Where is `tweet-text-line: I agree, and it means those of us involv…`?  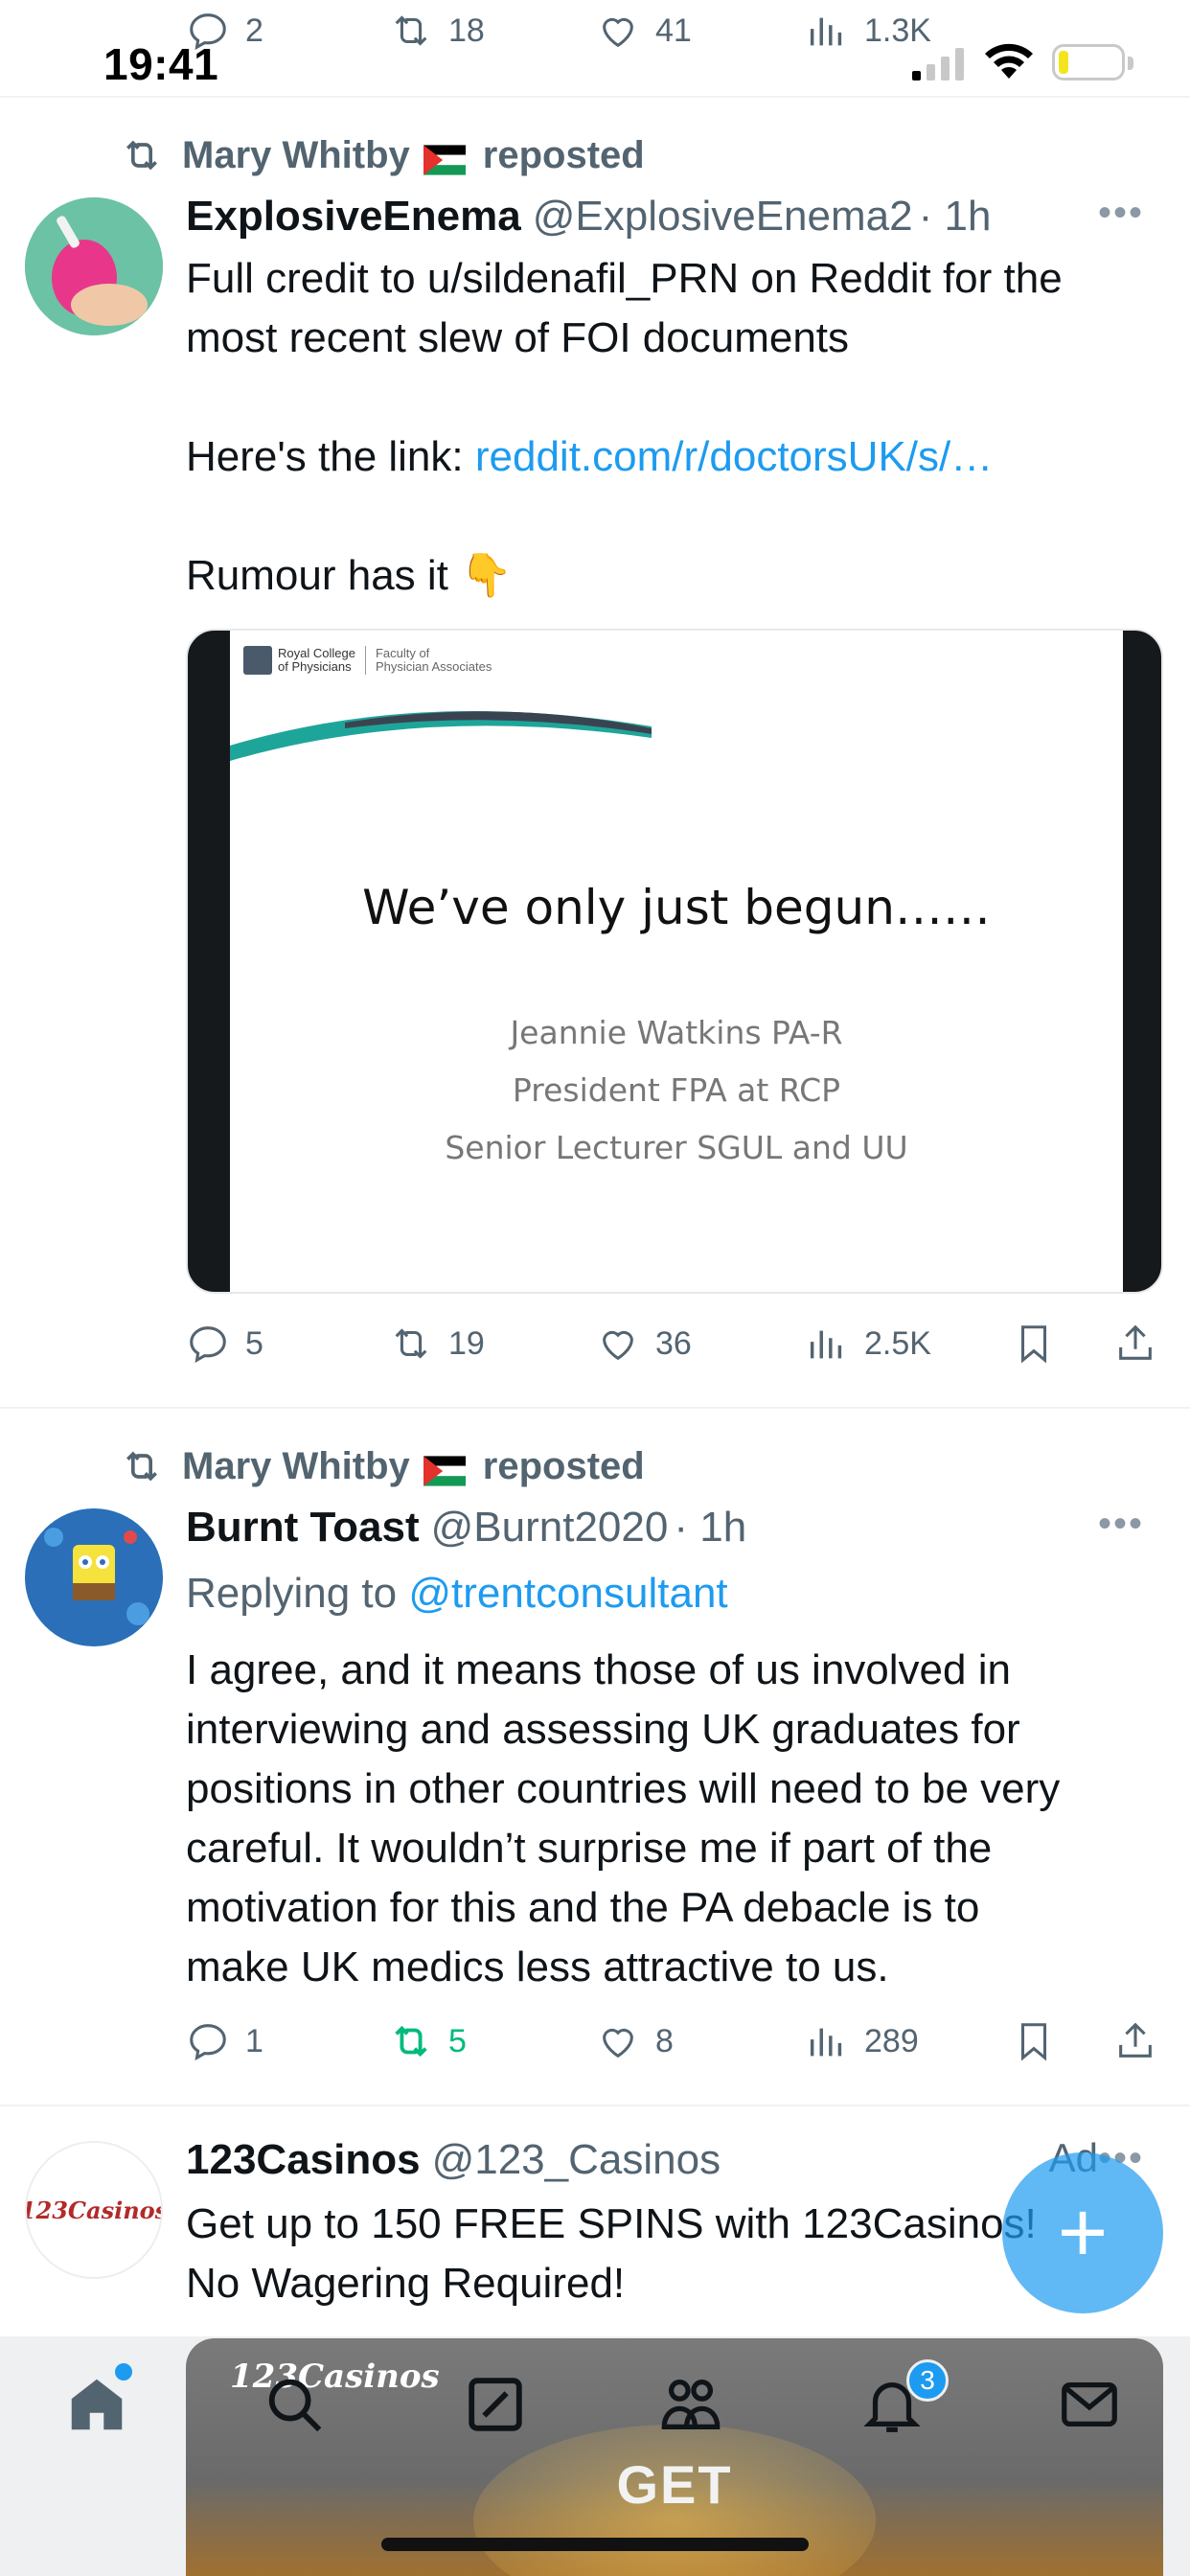
tweet-text-line: I agree, and it means those of us involv… is located at coordinates (599, 1669).